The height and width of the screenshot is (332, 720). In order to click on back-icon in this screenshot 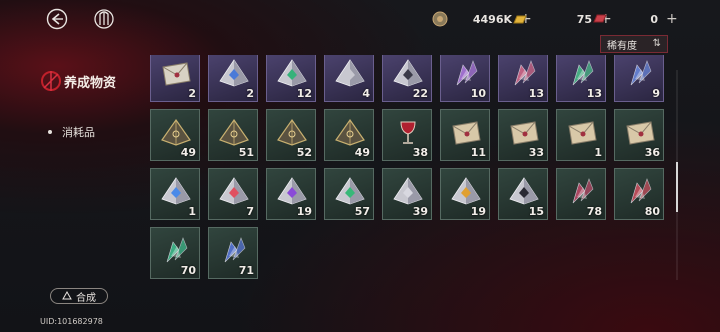, I will do `click(57, 19)`.